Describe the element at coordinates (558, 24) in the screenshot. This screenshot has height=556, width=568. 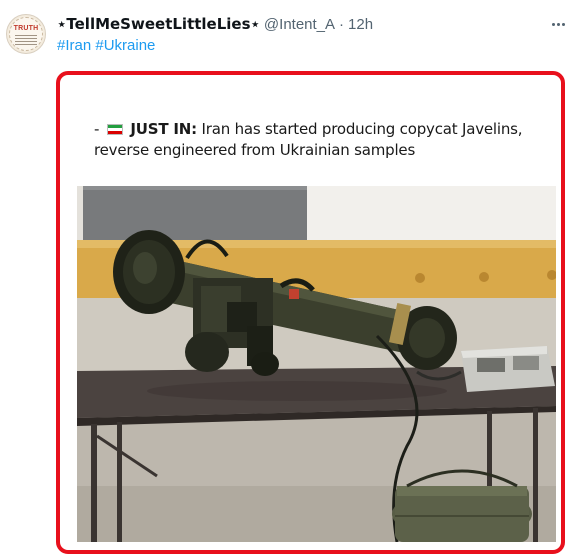
I see `more-options-icon` at that location.